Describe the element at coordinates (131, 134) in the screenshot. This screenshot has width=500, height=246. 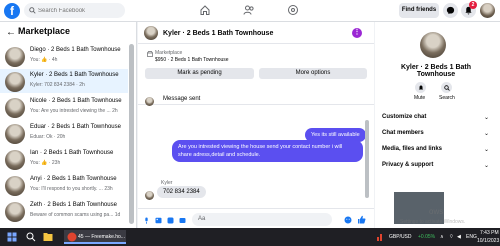
I see `sidebar-scrollbar` at that location.